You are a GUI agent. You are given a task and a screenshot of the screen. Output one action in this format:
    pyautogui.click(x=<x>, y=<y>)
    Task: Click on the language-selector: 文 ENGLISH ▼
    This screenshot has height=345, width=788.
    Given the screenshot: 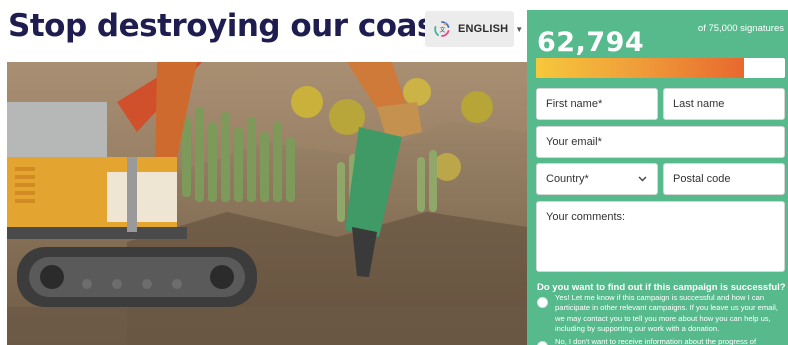 What is the action you would take?
    pyautogui.click(x=474, y=29)
    